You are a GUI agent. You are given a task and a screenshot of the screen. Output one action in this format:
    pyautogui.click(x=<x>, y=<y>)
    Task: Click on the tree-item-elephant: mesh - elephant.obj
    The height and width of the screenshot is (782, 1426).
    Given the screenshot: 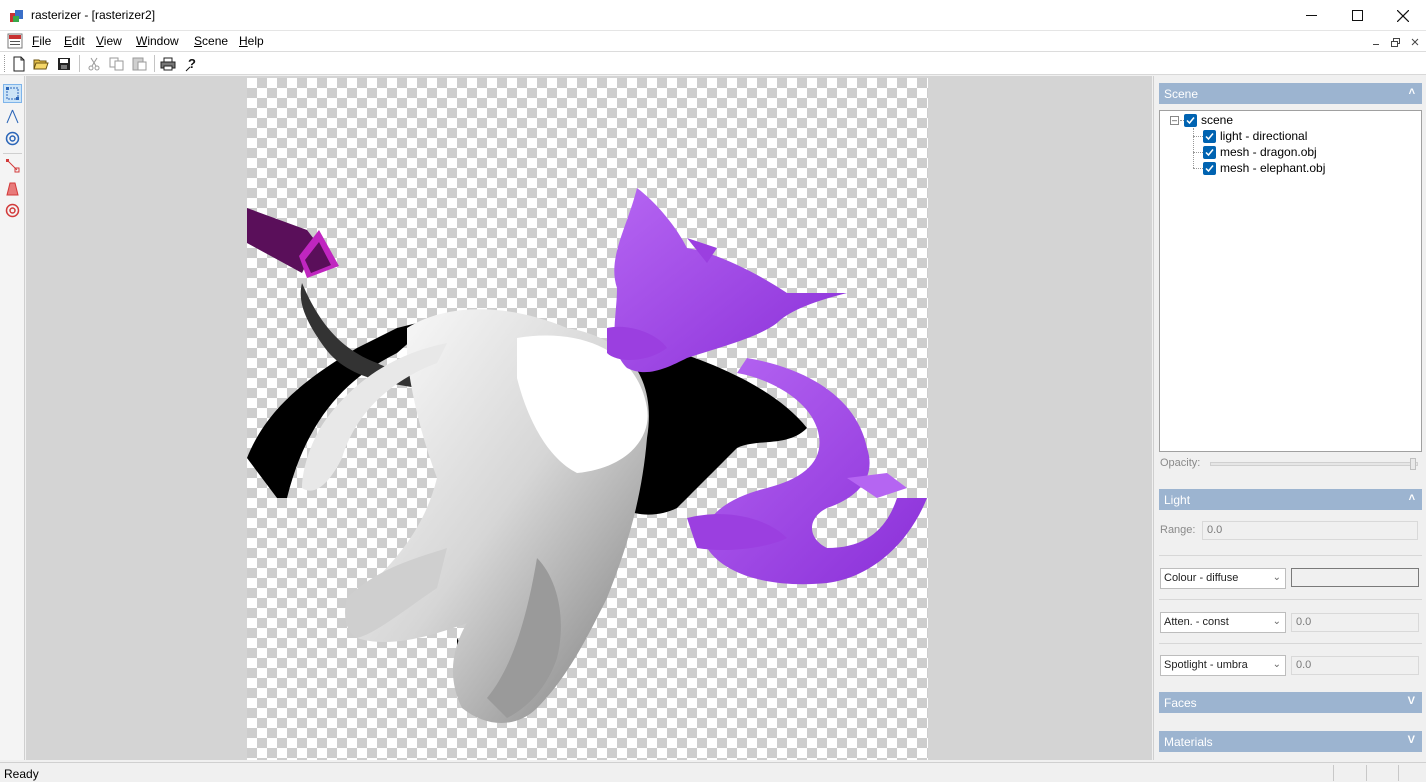 What is the action you would take?
    pyautogui.click(x=1264, y=168)
    